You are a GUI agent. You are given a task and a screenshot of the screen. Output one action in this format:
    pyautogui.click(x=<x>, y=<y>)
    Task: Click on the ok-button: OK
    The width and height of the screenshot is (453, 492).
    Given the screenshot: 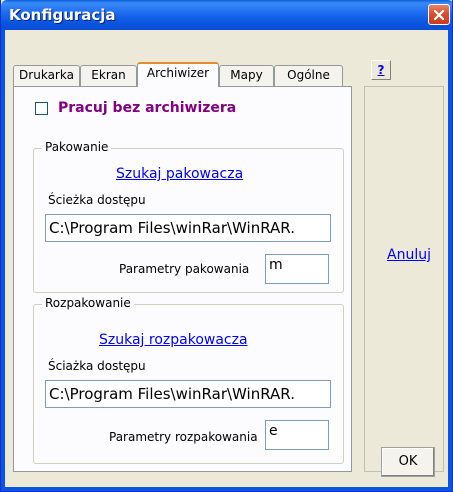 What is the action you would take?
    pyautogui.click(x=408, y=462)
    